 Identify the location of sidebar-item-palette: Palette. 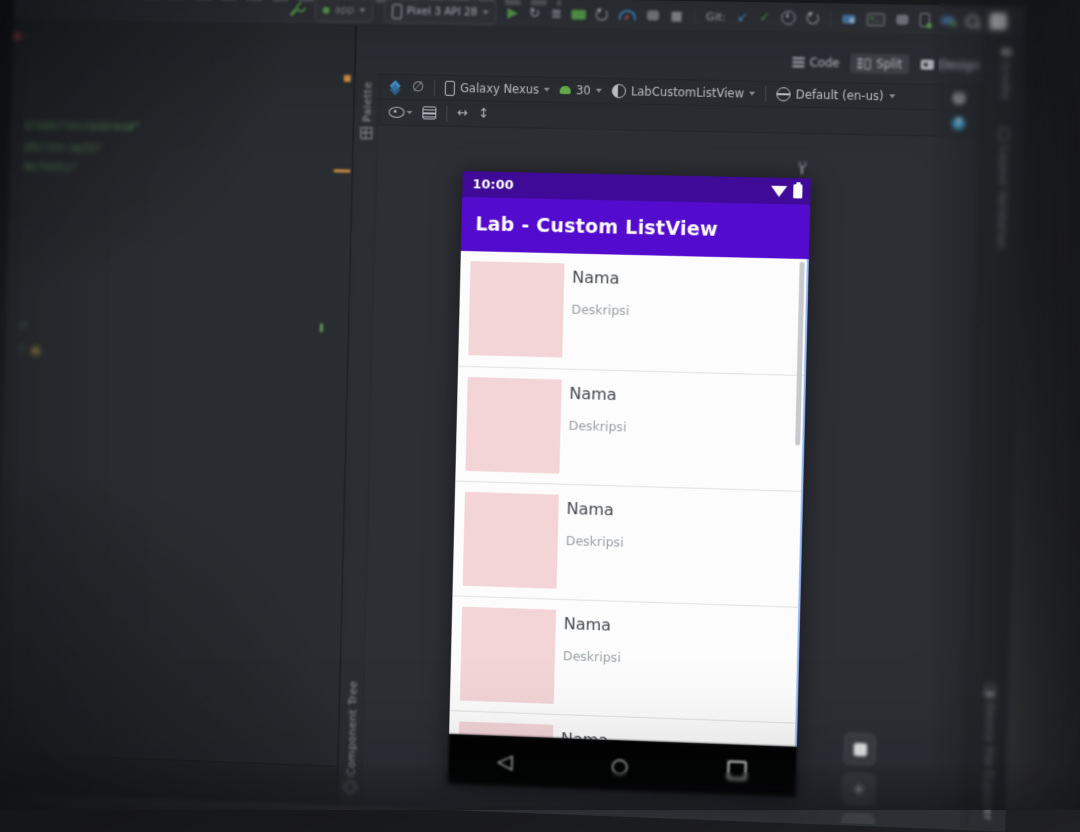
(367, 112).